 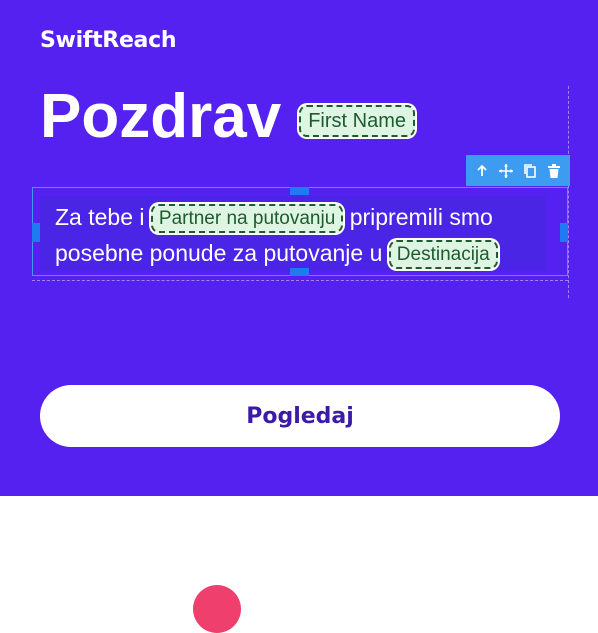 I want to click on cta-button: Pogledaj, so click(x=300, y=416).